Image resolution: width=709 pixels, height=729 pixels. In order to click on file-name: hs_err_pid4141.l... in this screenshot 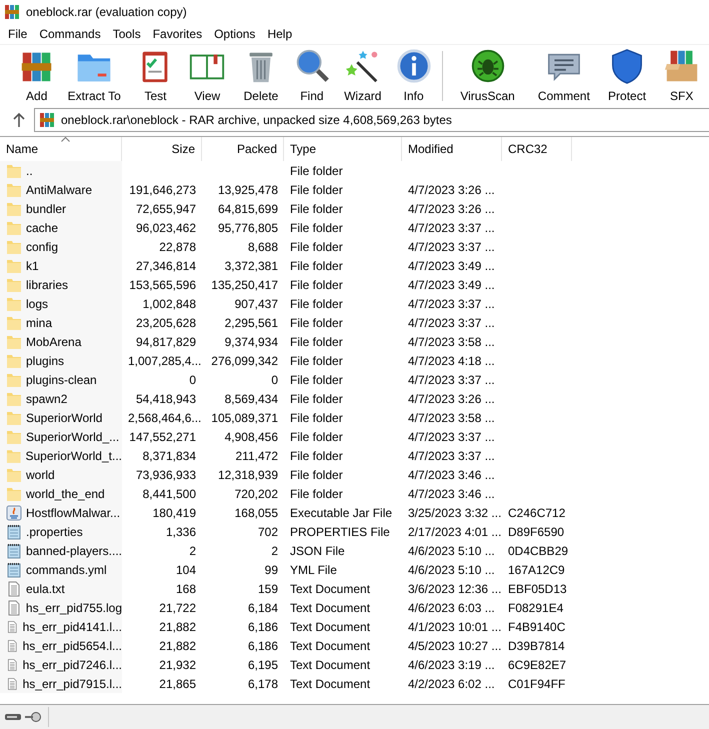, I will do `click(61, 626)`.